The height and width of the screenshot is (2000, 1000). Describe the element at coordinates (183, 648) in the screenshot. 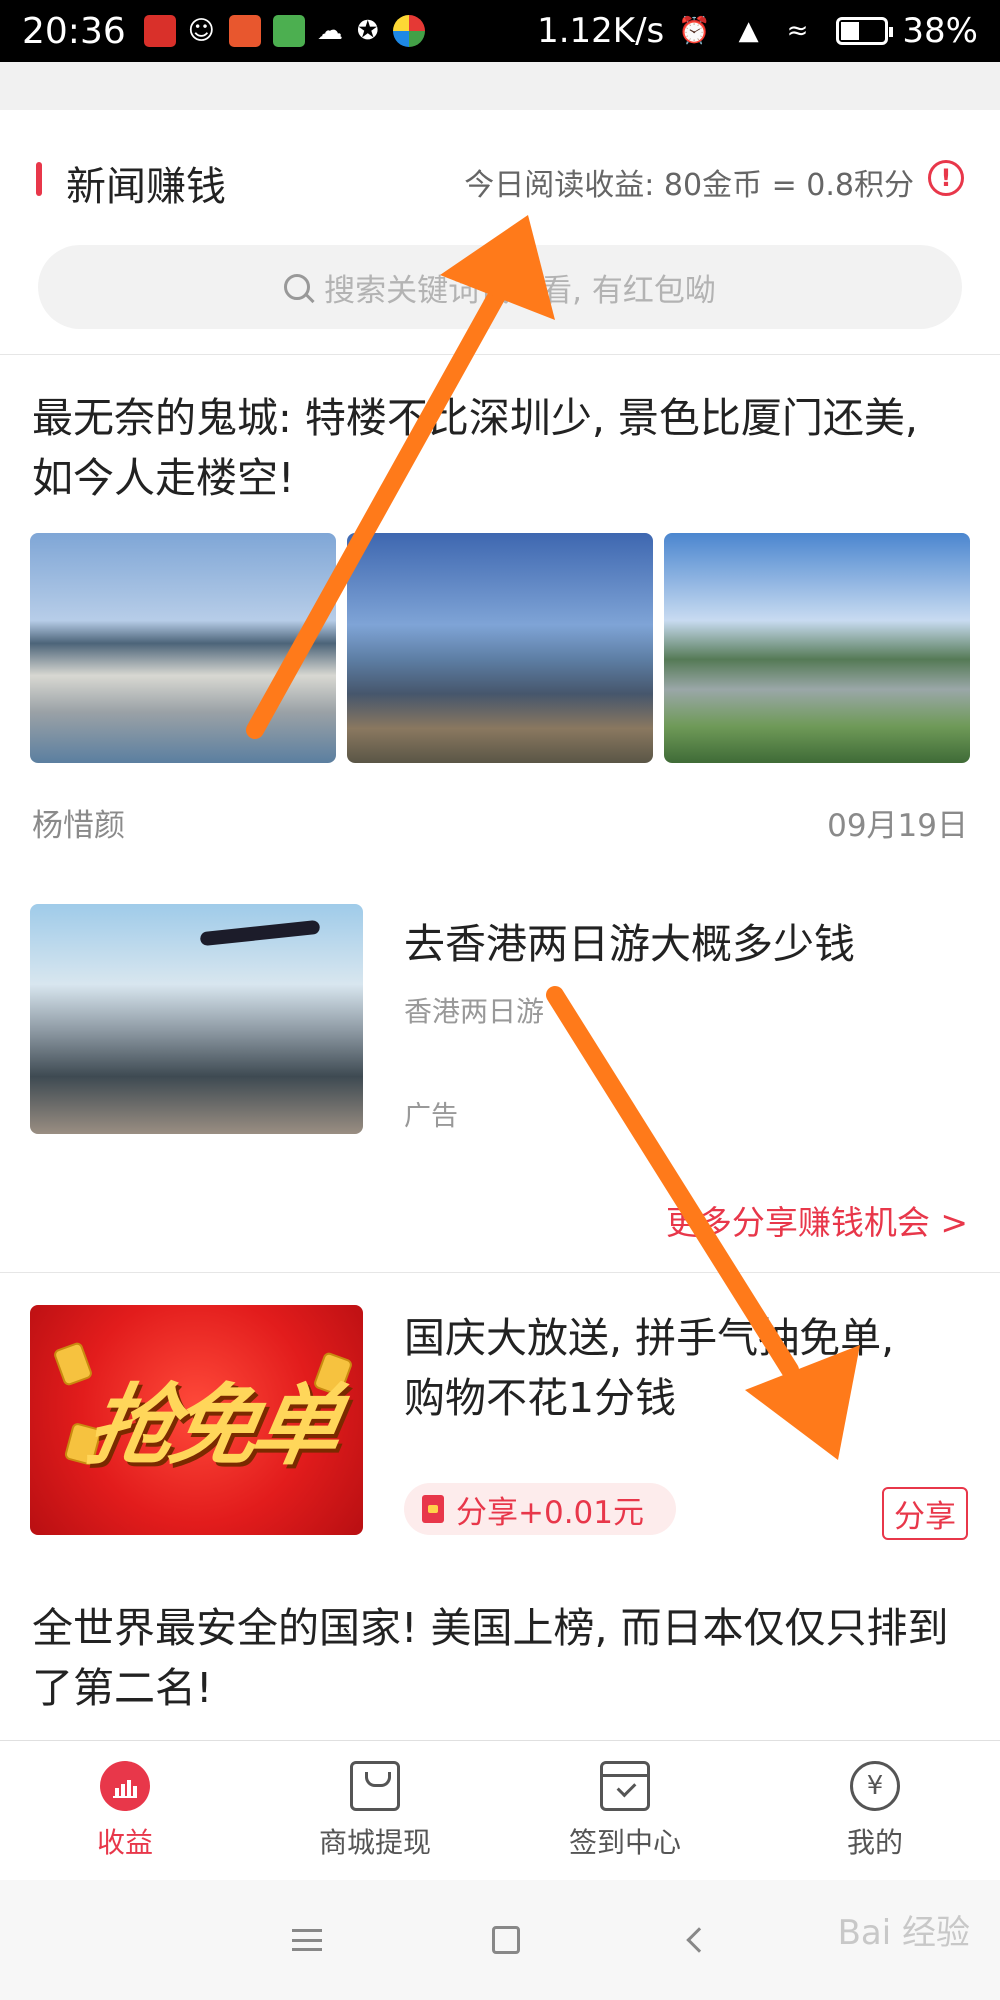

I see `article-image-coastal-city` at that location.